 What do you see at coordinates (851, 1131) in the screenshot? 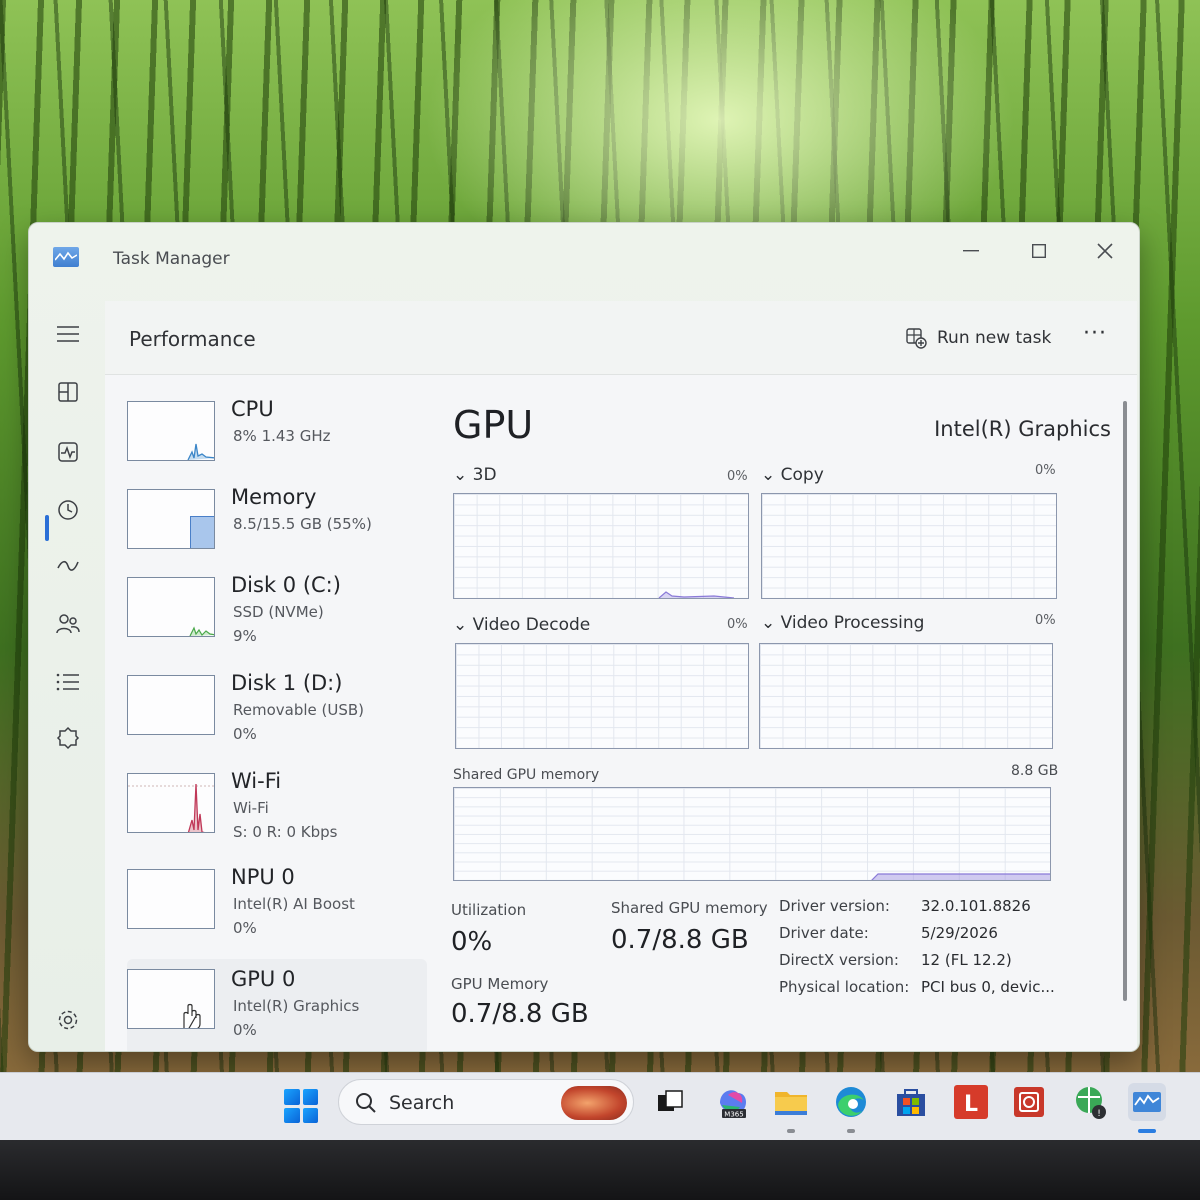
I see `edge-running-indicator` at bounding box center [851, 1131].